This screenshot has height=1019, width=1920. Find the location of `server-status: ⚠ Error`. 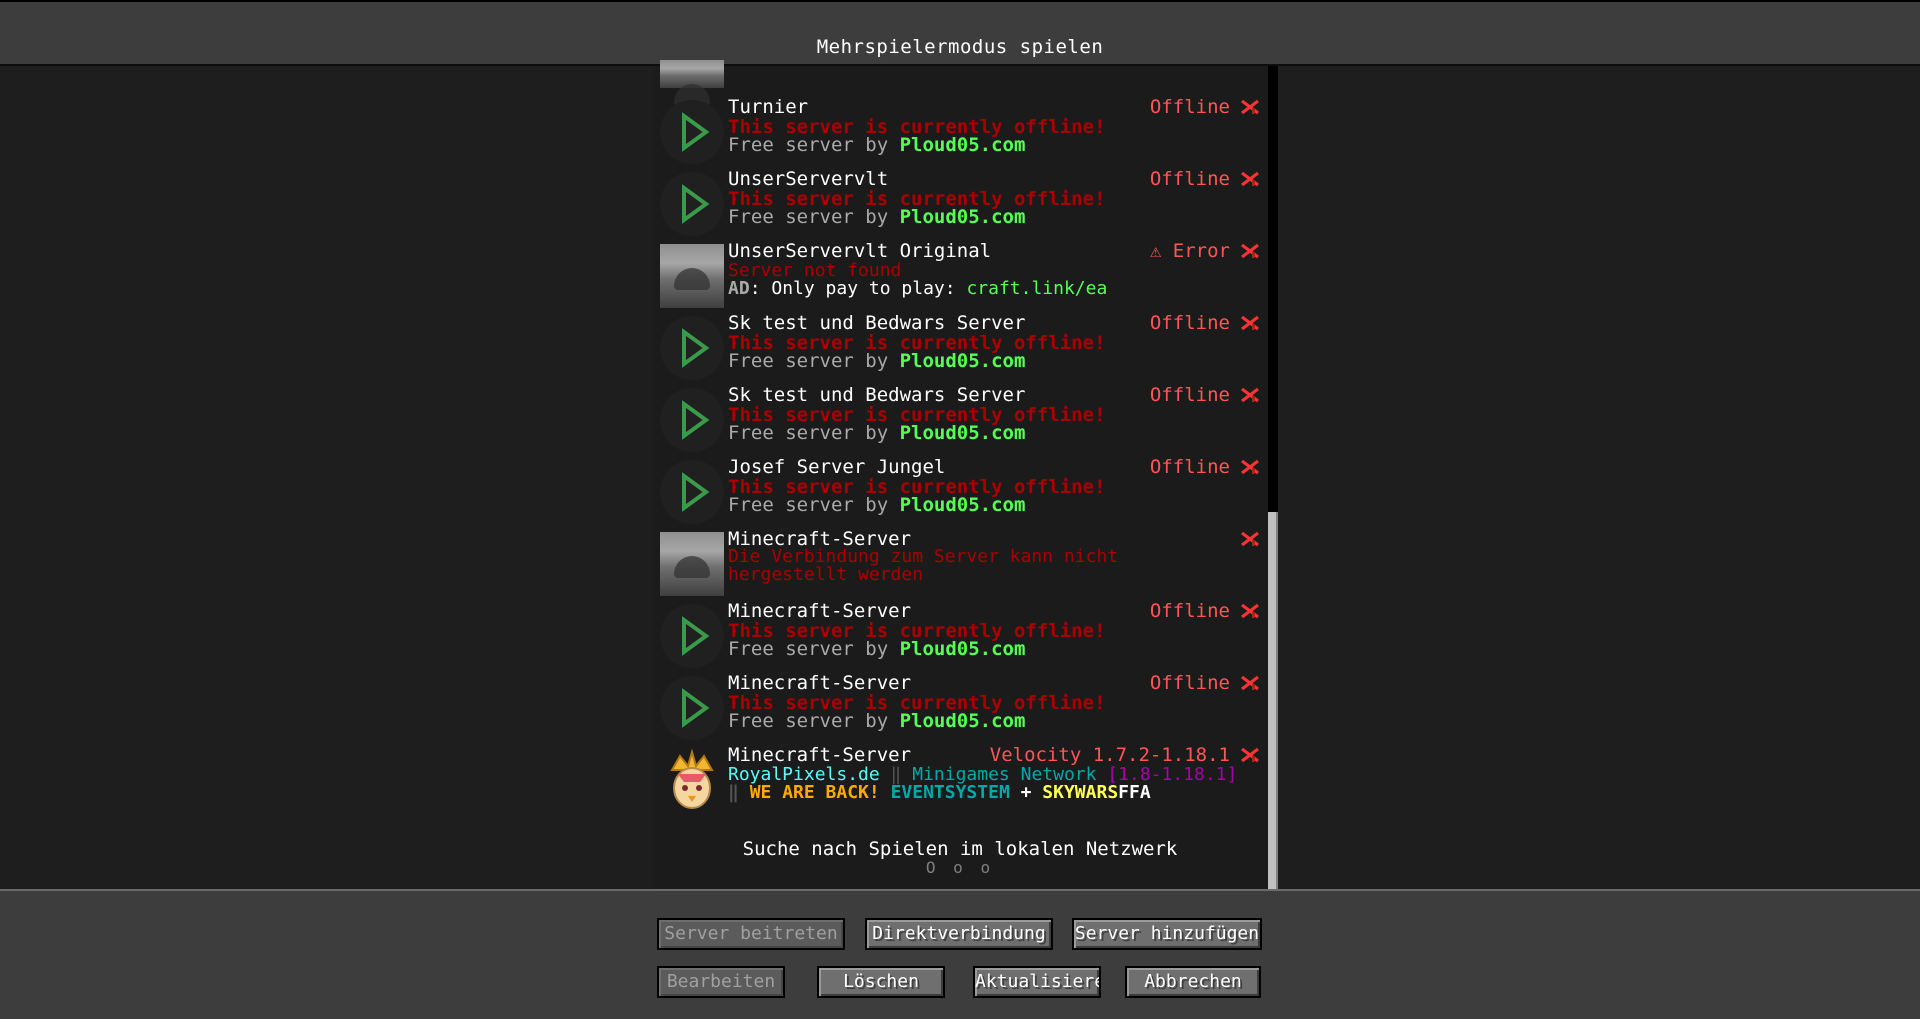

server-status: ⚠ Error is located at coordinates (1189, 251).